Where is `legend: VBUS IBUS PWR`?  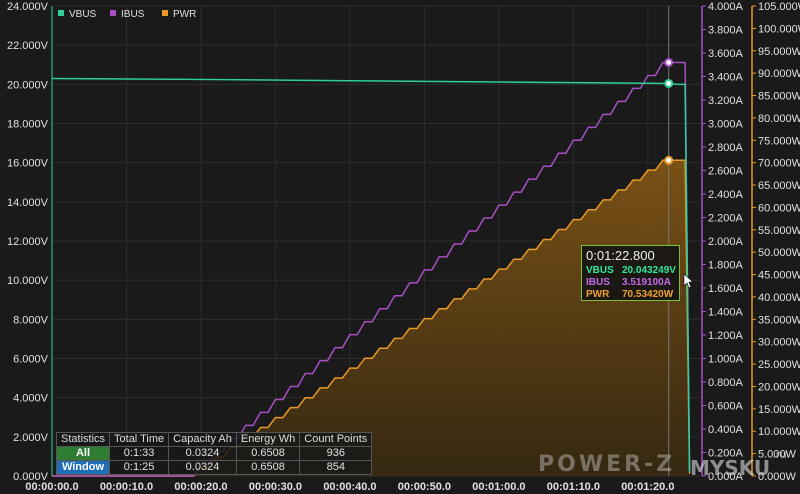 legend: VBUS IBUS PWR is located at coordinates (127, 14).